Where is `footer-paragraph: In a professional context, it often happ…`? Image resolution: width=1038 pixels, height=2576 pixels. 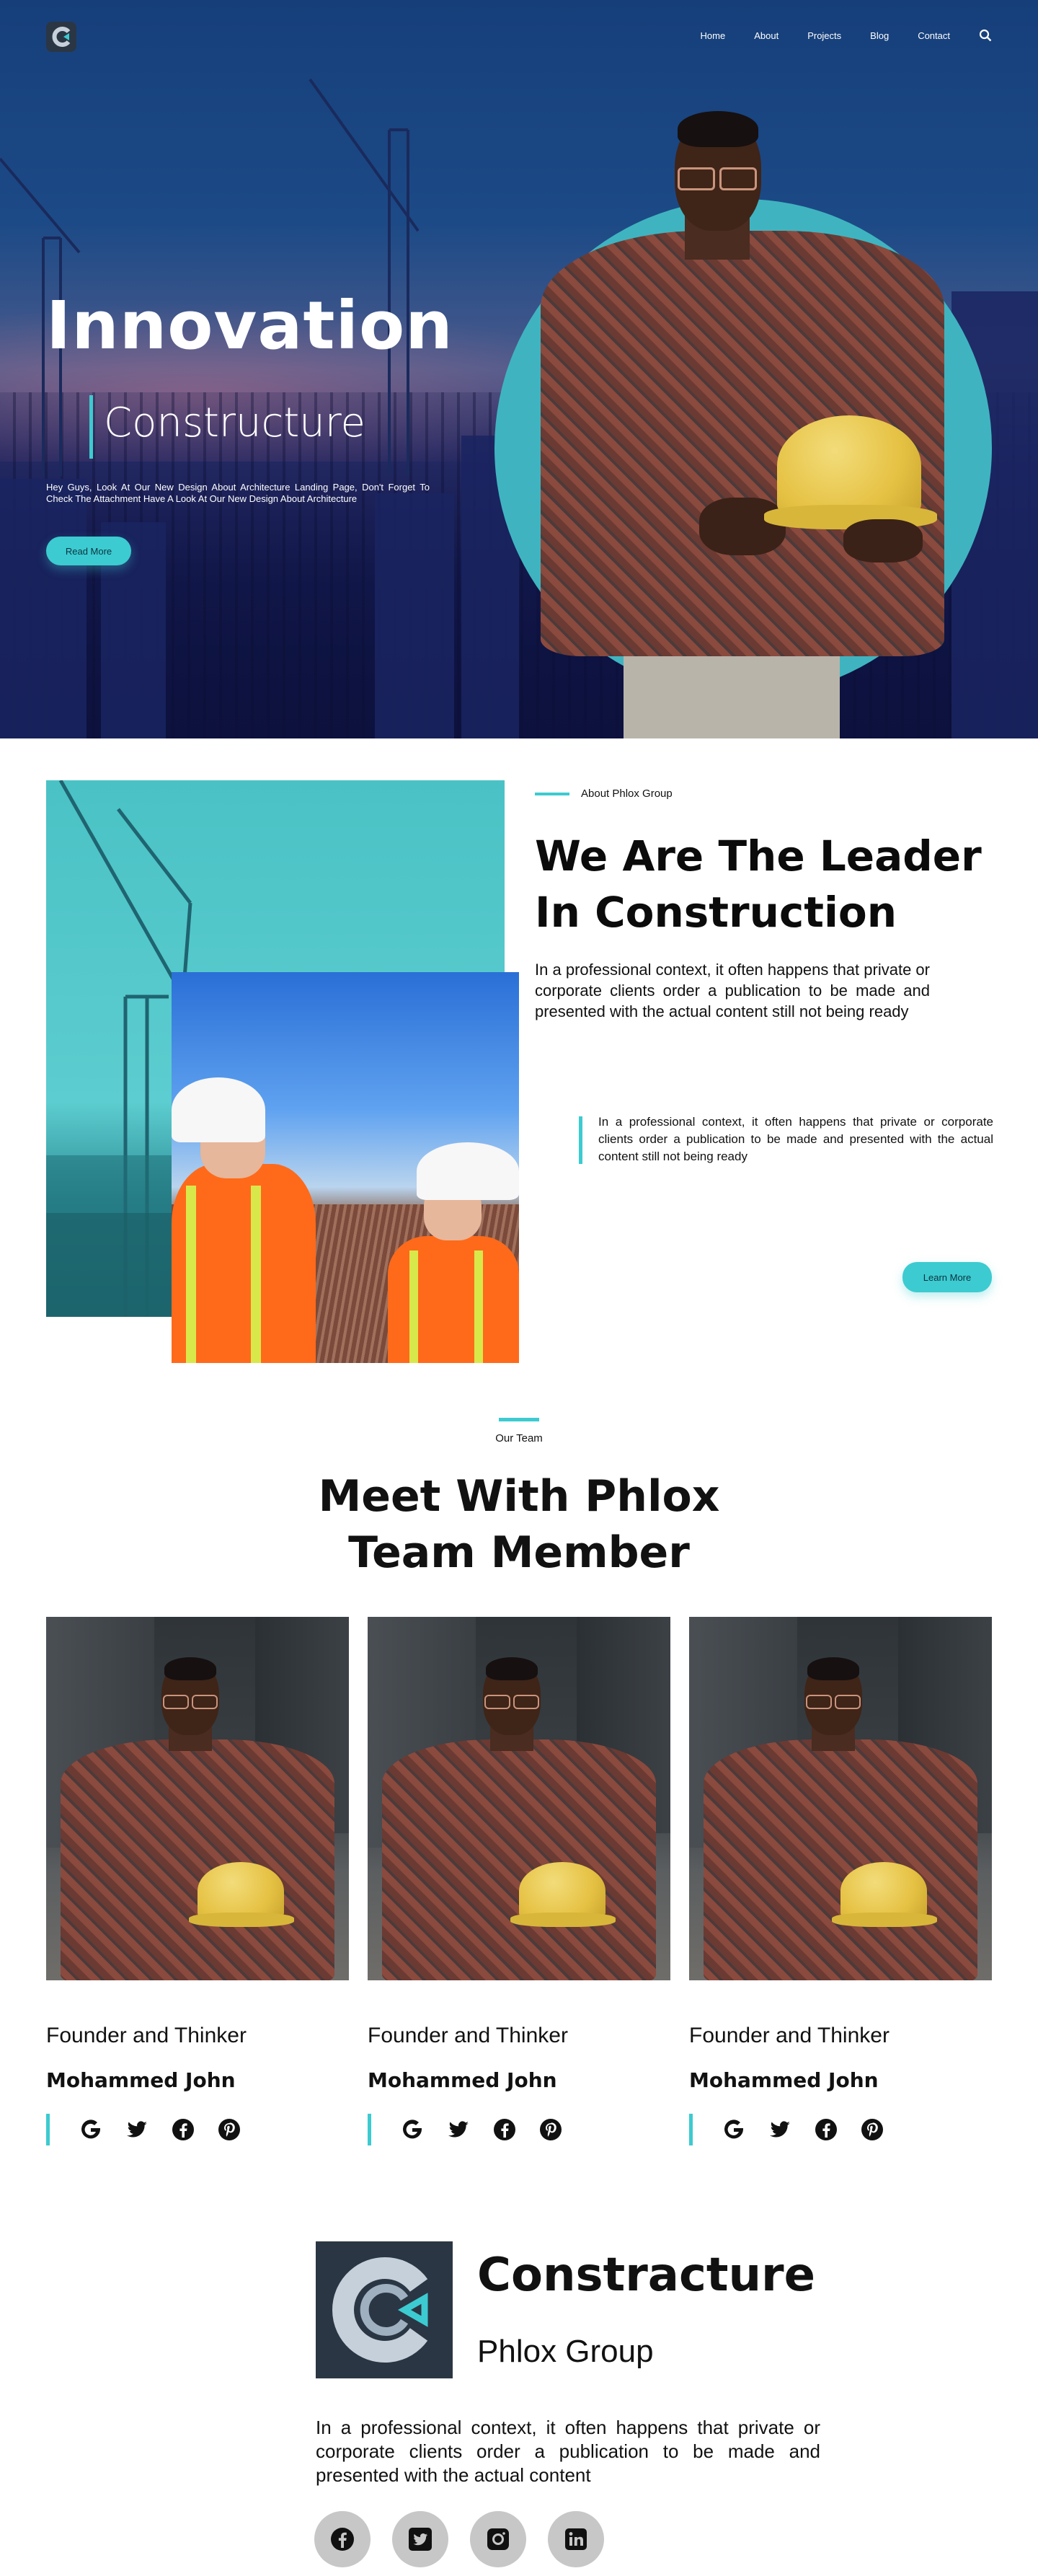
footer-paragraph: In a professional context, it often happ… is located at coordinates (568, 2451).